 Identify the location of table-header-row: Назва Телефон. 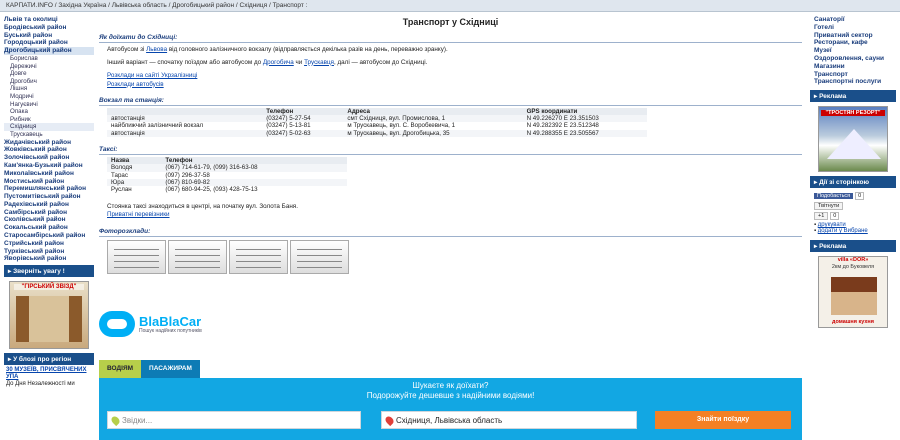
(227, 161).